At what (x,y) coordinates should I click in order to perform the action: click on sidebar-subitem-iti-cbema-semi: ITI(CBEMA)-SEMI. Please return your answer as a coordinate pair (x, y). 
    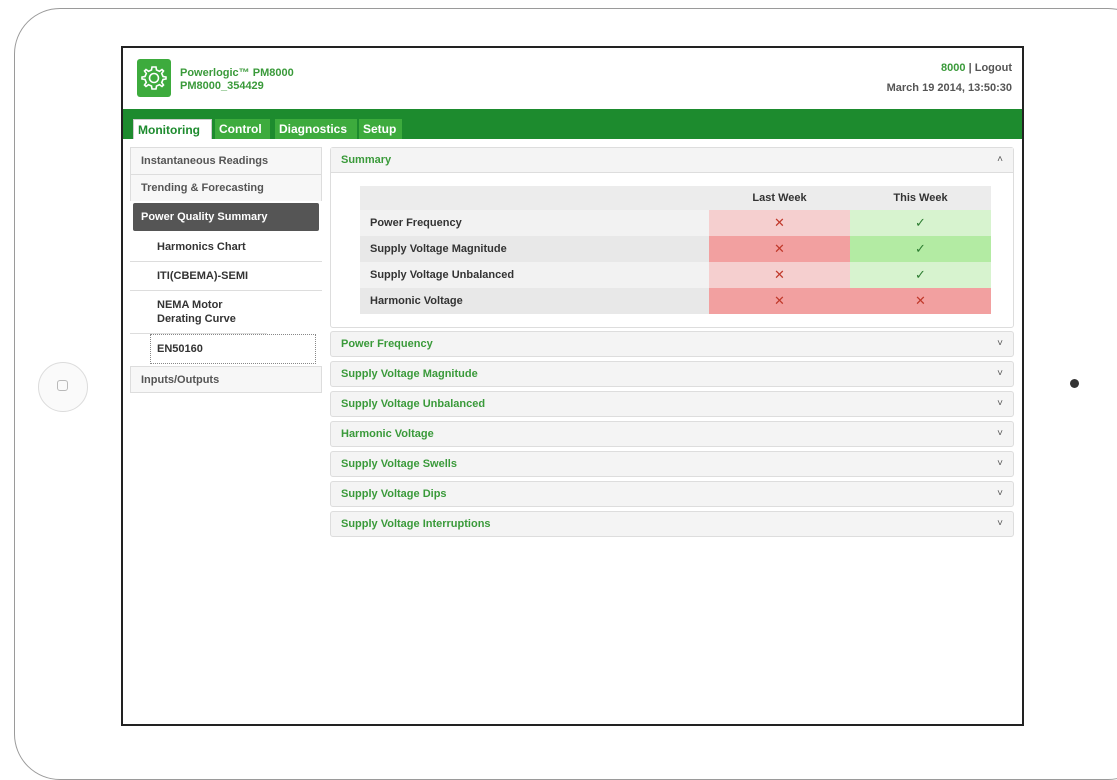
    Looking at the image, I should click on (226, 276).